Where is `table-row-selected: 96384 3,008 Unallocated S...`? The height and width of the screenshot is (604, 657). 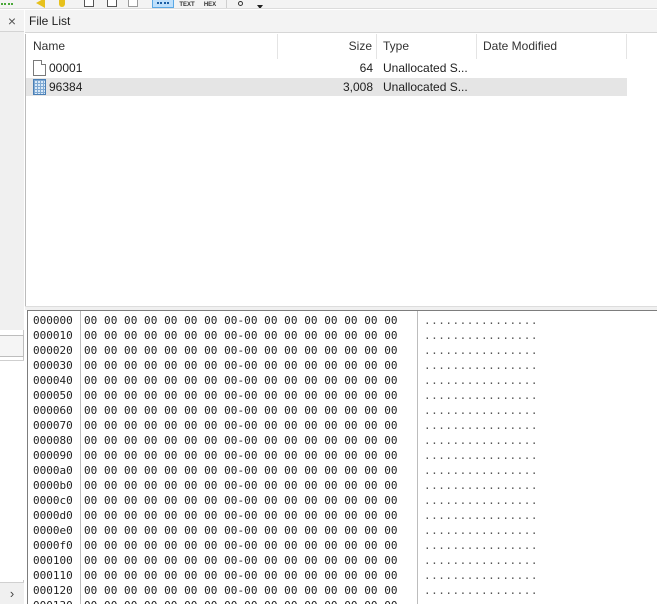
table-row-selected: 96384 3,008 Unallocated S... is located at coordinates (326, 87).